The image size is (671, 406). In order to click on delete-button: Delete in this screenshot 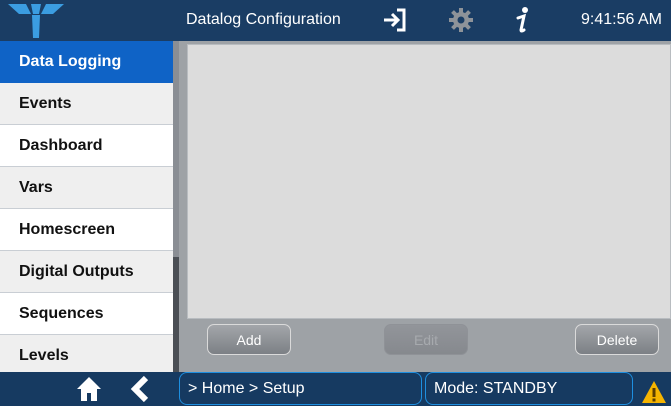, I will do `click(617, 339)`.